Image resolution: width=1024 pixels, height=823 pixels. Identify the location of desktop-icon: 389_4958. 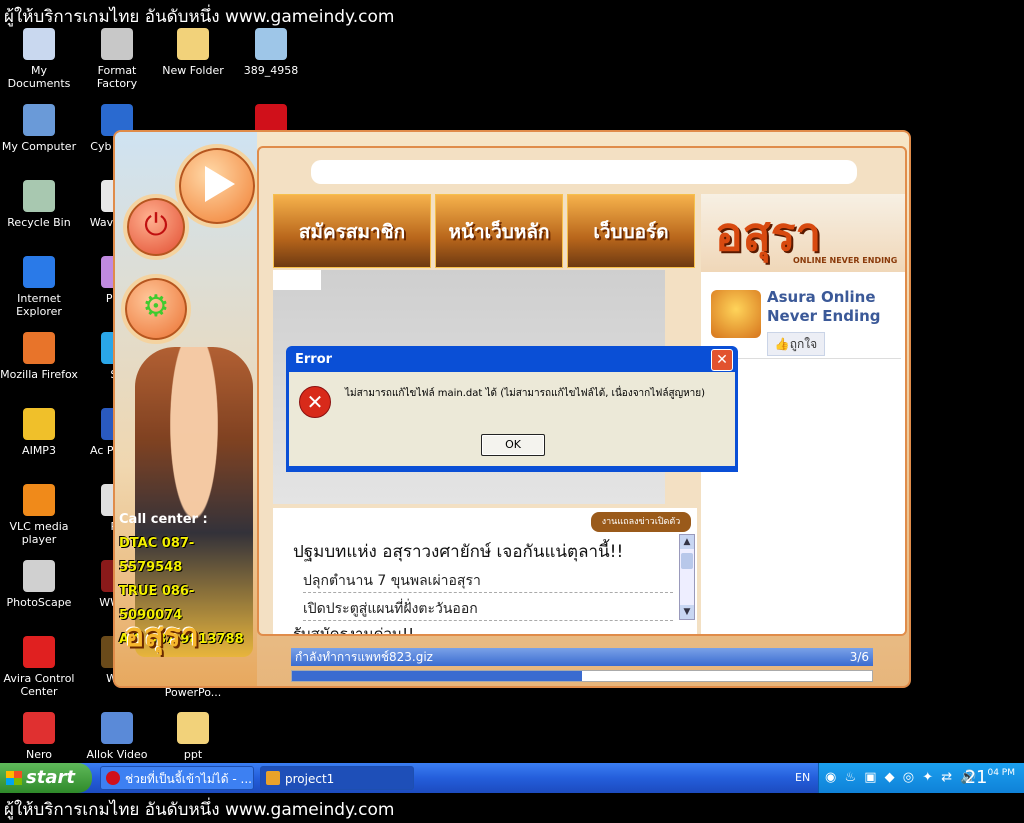
(271, 52).